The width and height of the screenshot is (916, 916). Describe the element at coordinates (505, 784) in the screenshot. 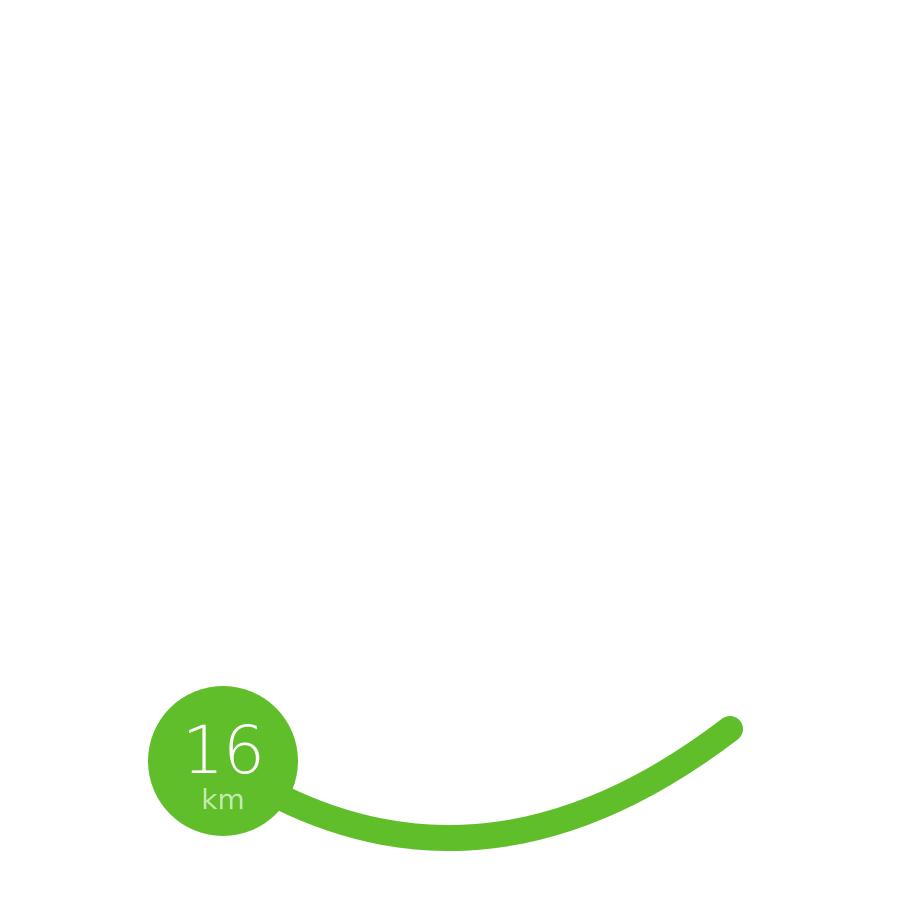

I see `progress-arc` at that location.